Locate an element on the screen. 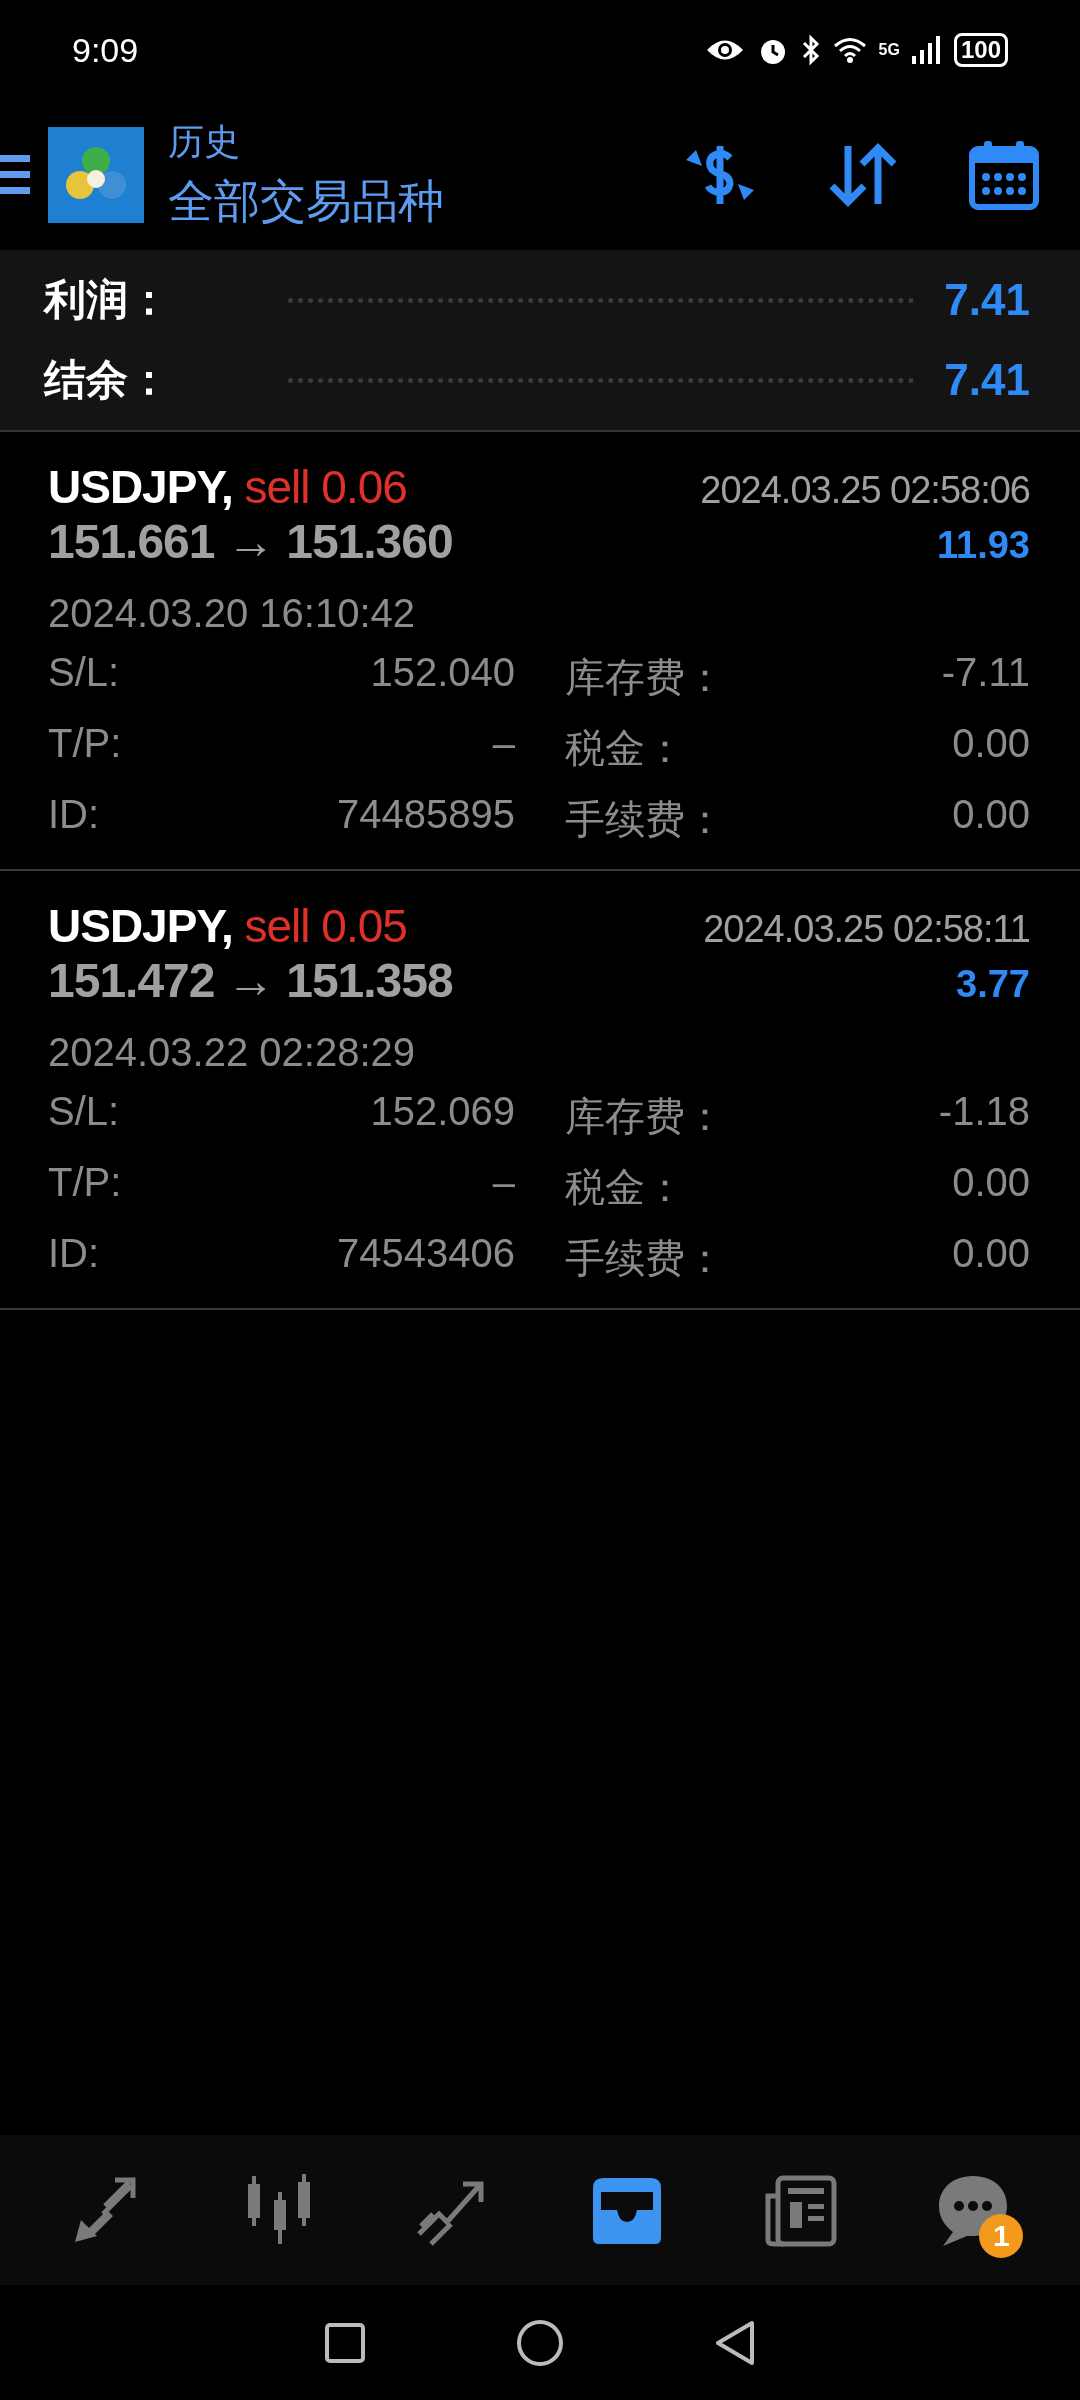 The height and width of the screenshot is (2400, 1080). profit-value: 11.93 is located at coordinates (983, 545).